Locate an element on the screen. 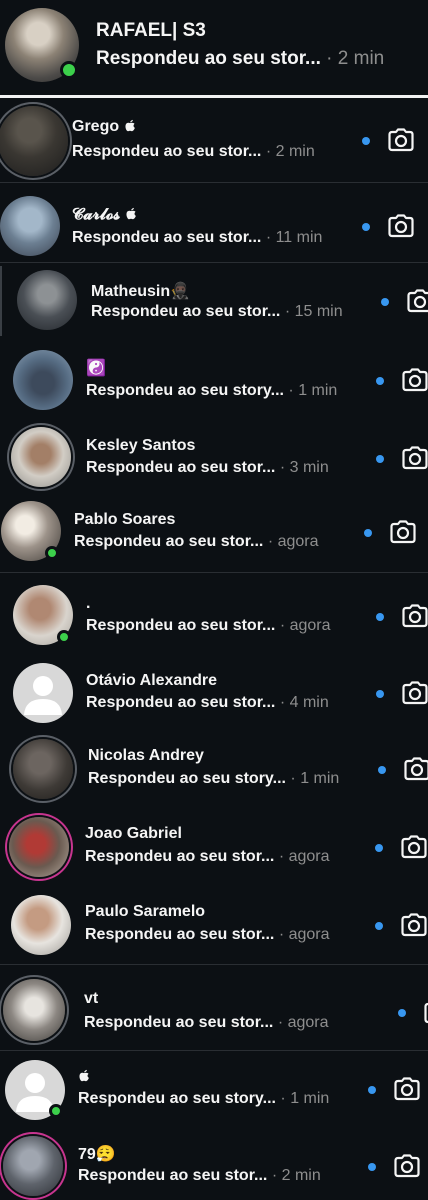 The height and width of the screenshot is (1200, 428). conversation-name-text: ☯️ is located at coordinates (96, 368).